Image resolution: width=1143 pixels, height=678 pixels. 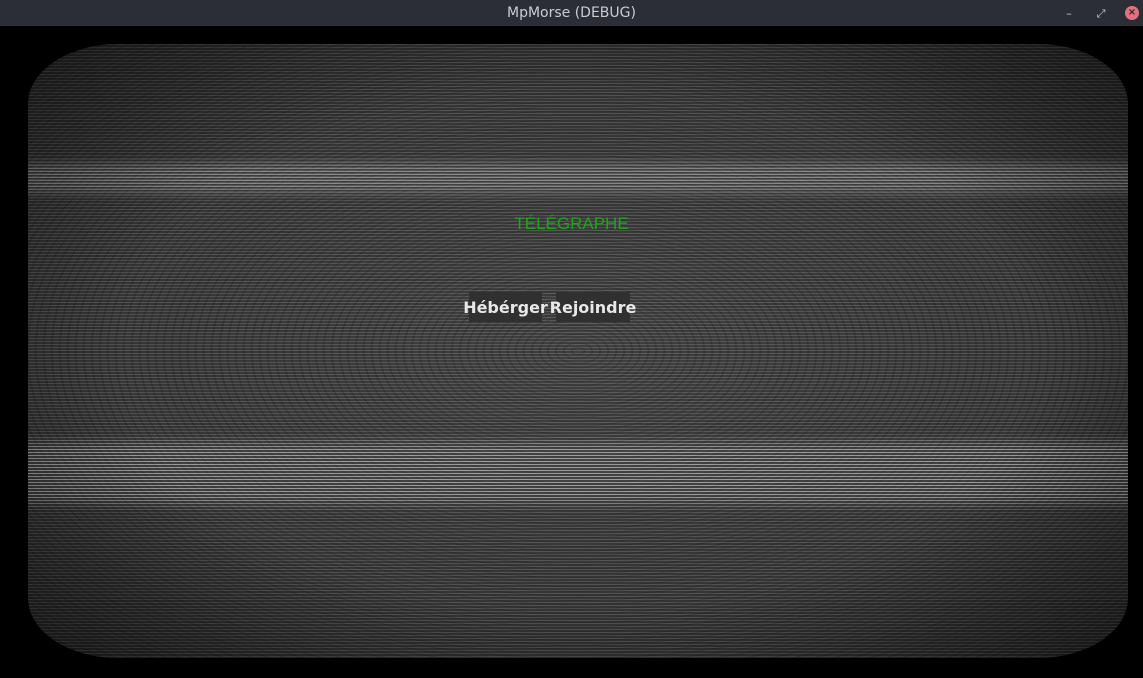 What do you see at coordinates (505, 307) in the screenshot?
I see `host-button: Hébérger` at bounding box center [505, 307].